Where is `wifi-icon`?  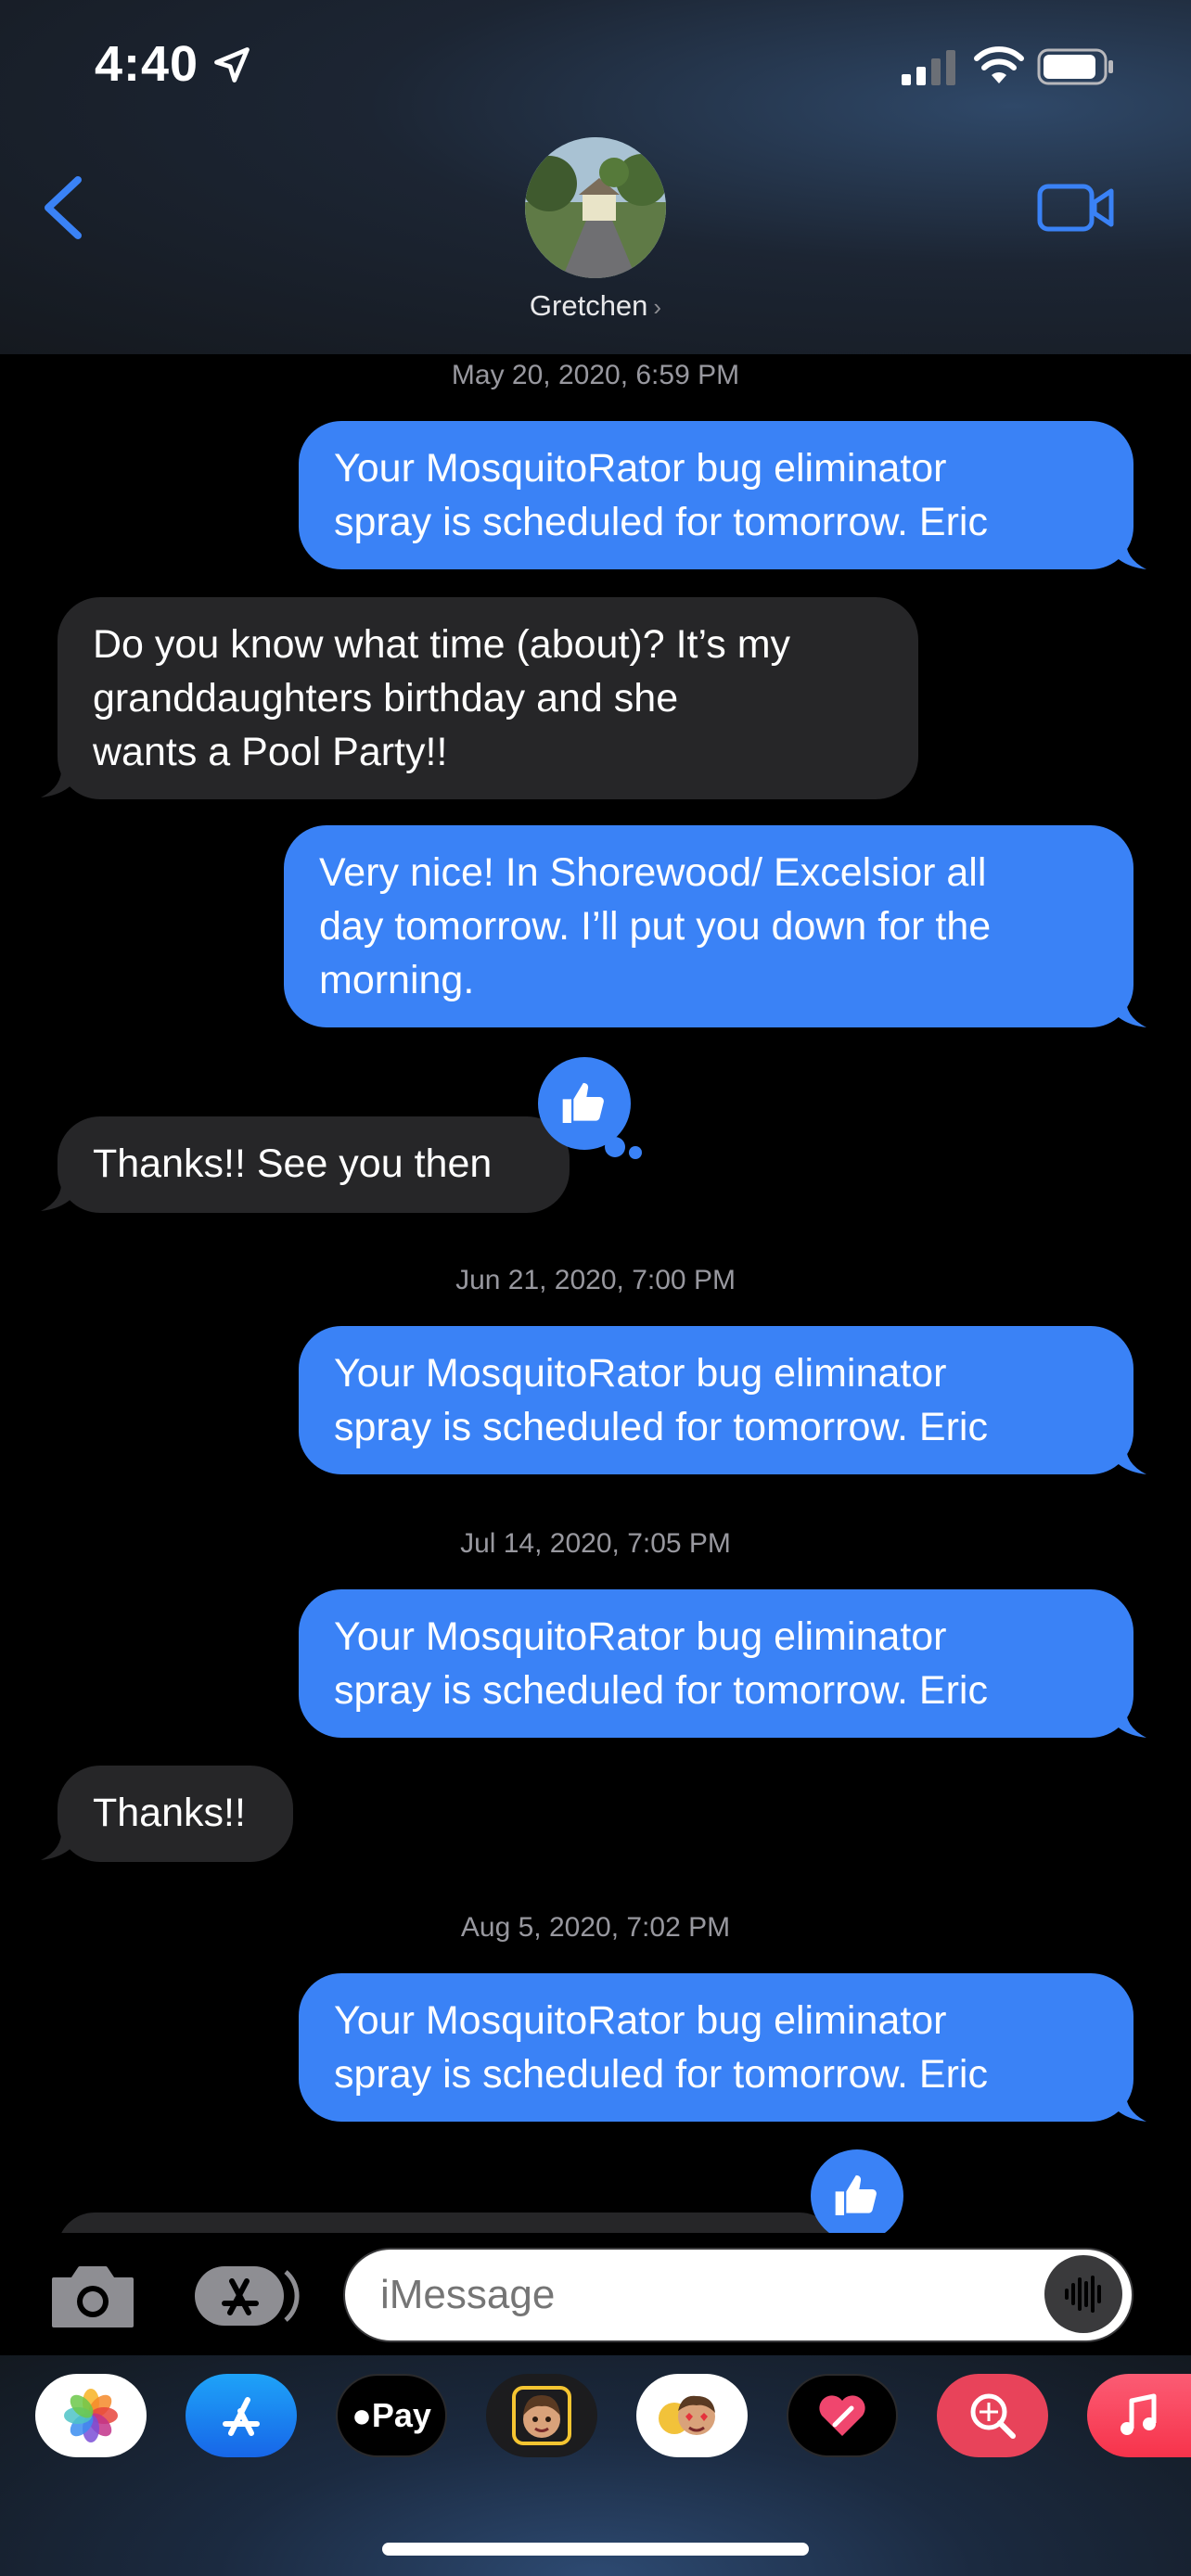 wifi-icon is located at coordinates (999, 64).